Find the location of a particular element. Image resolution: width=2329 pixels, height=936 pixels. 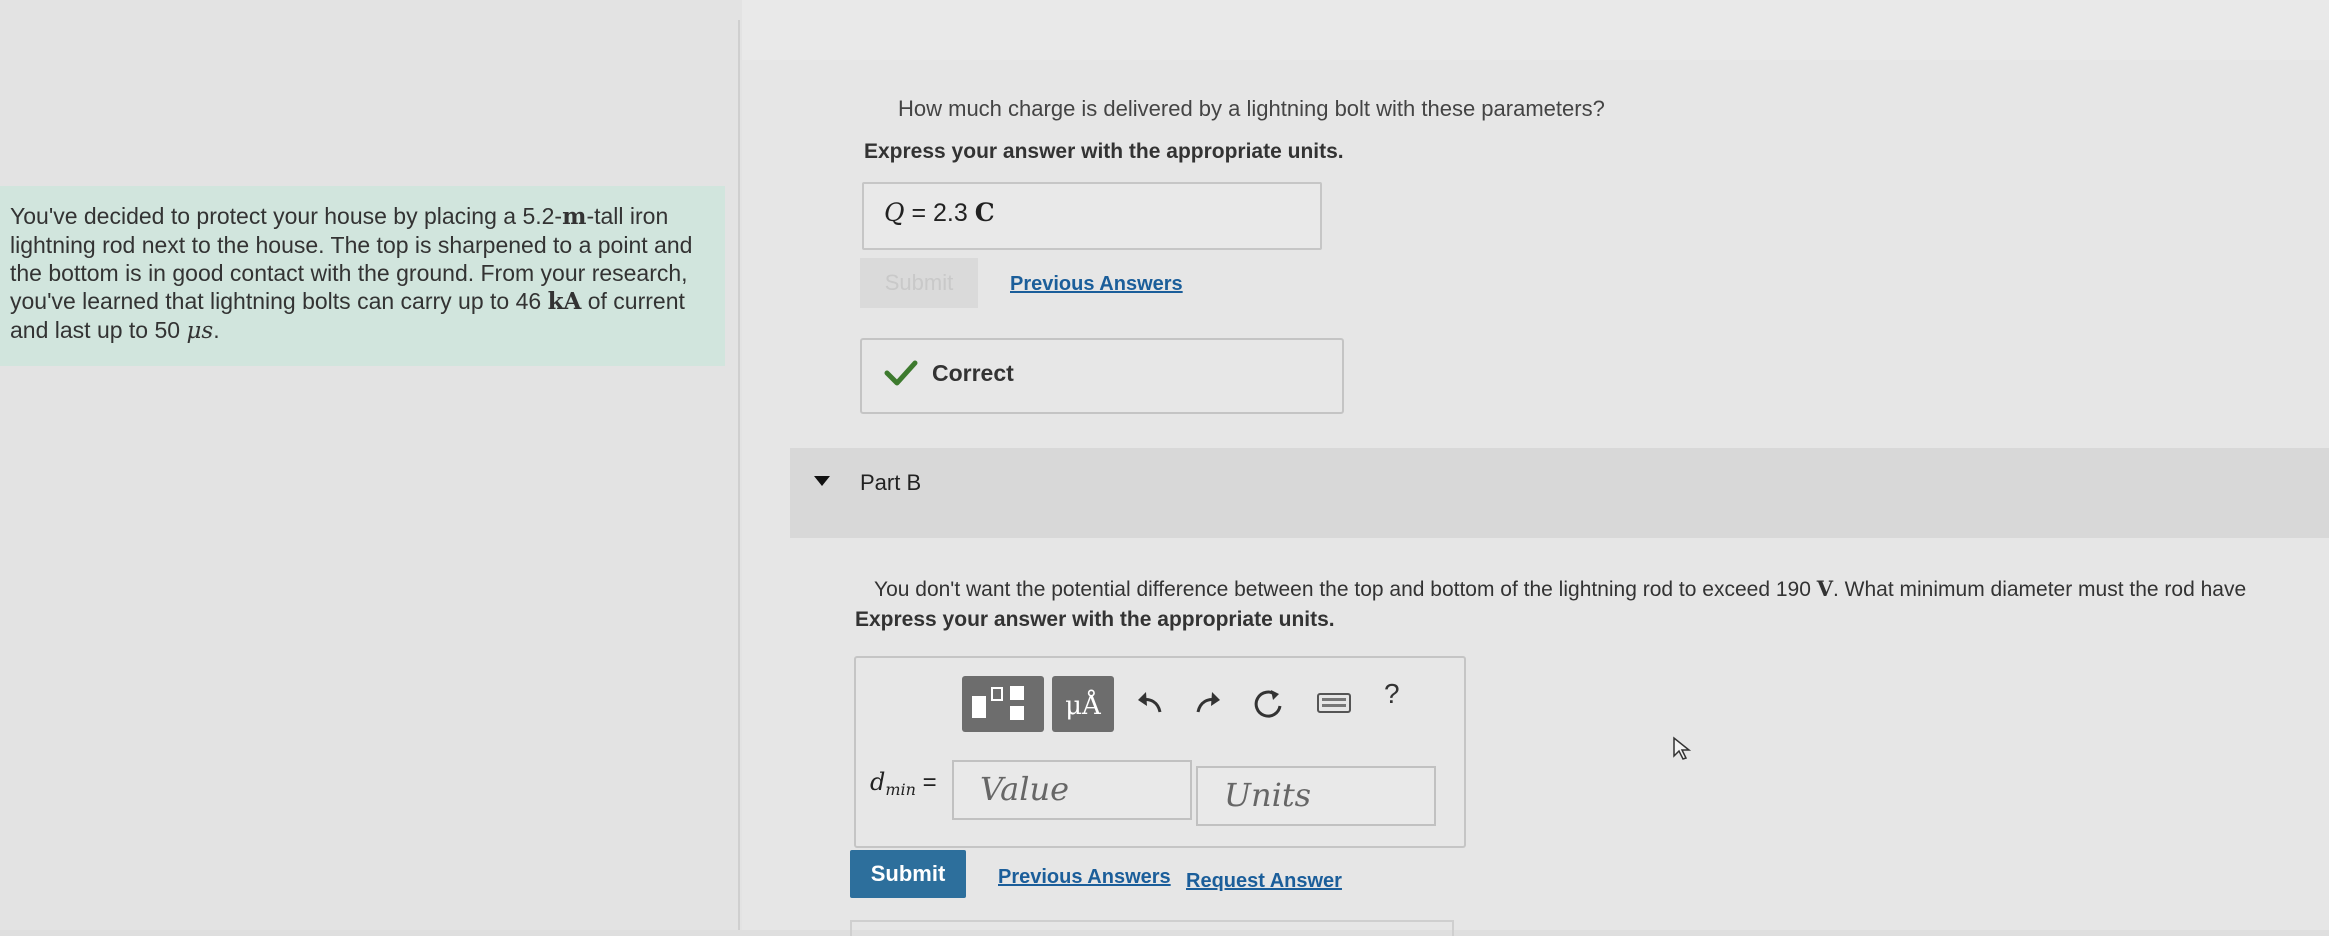

keyboard-icon is located at coordinates (1334, 703).